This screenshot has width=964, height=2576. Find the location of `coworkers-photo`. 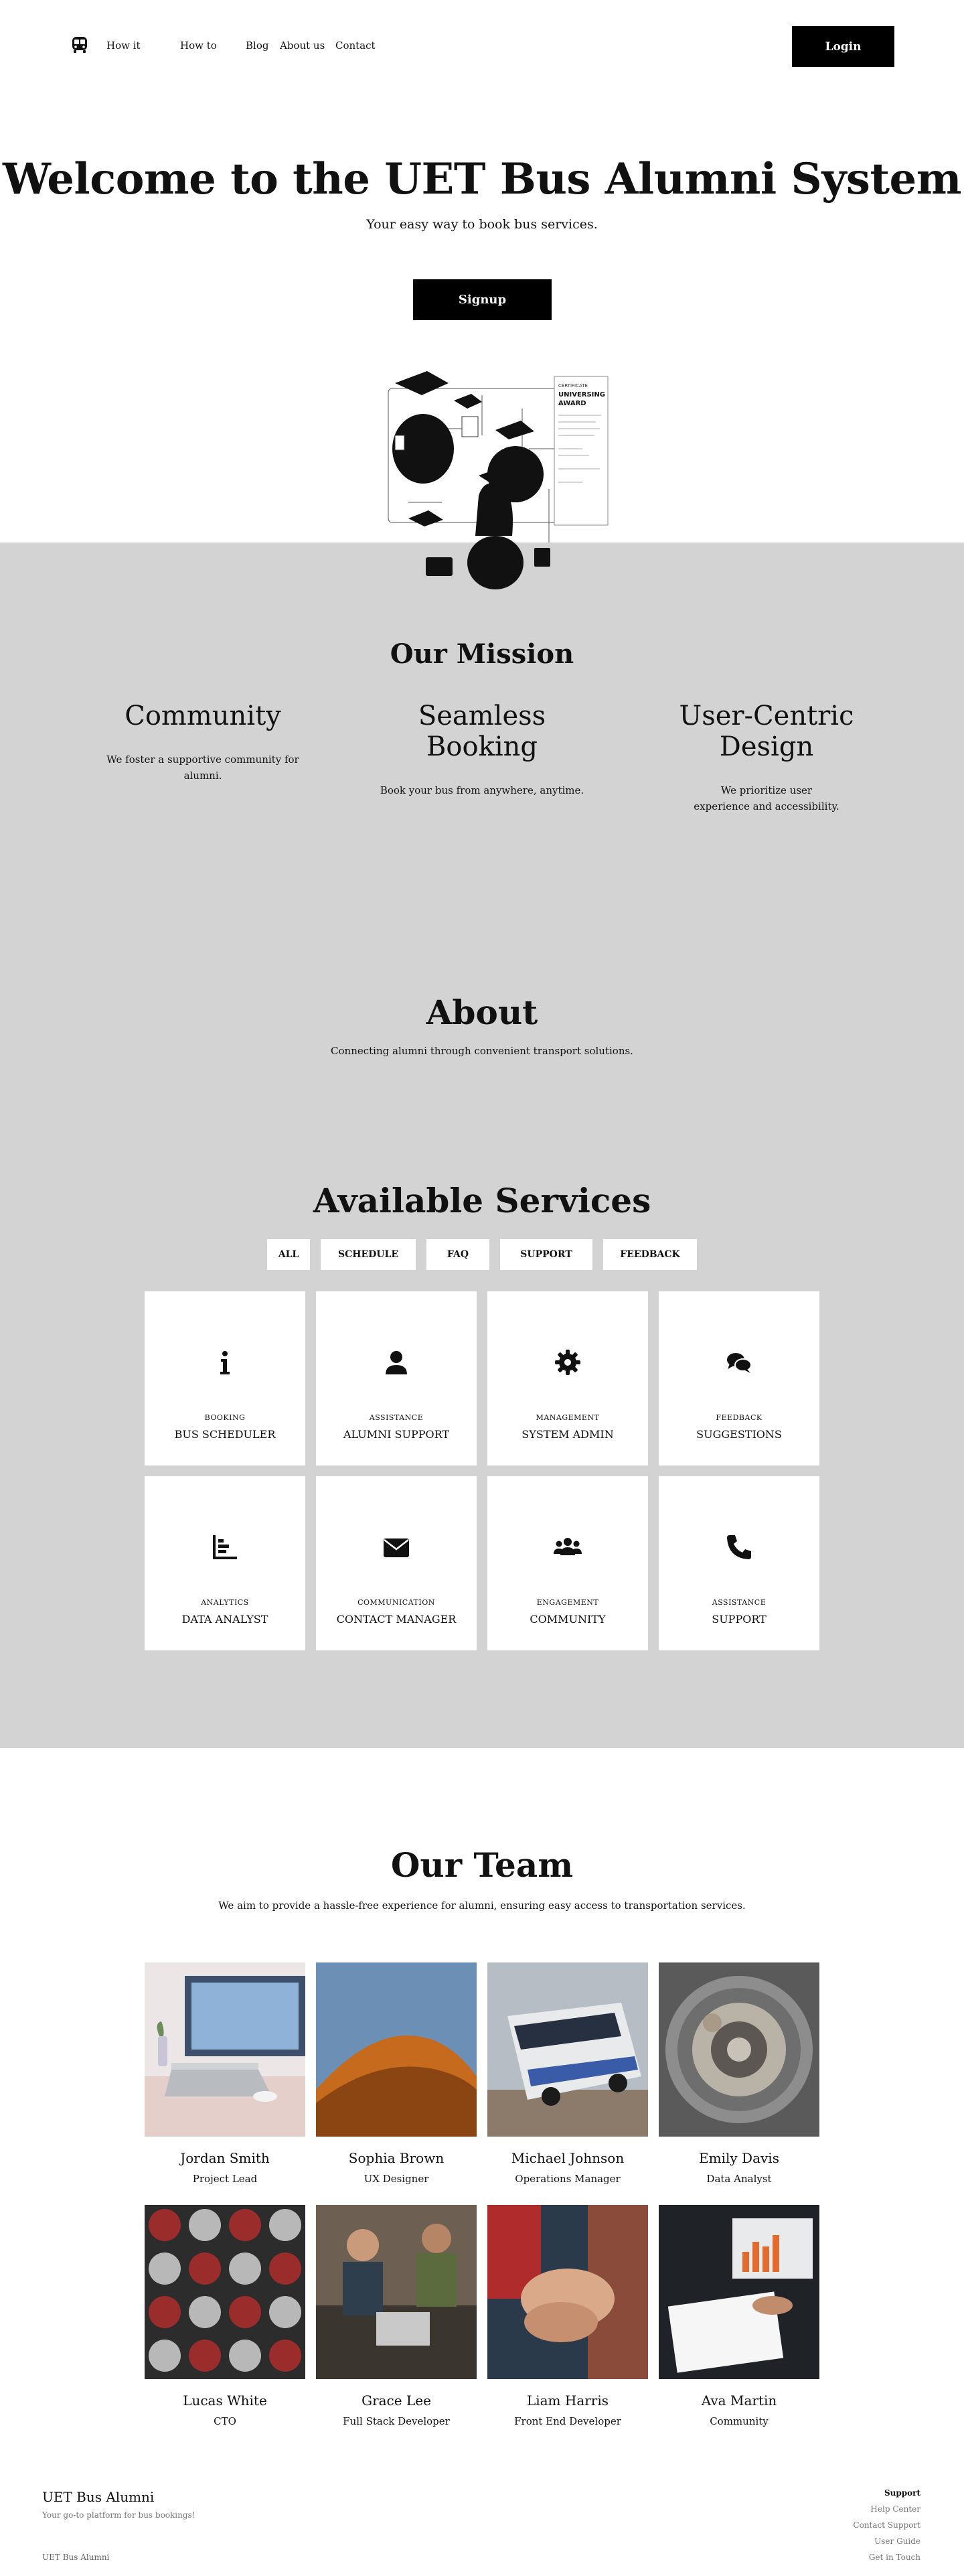

coworkers-photo is located at coordinates (396, 2292).